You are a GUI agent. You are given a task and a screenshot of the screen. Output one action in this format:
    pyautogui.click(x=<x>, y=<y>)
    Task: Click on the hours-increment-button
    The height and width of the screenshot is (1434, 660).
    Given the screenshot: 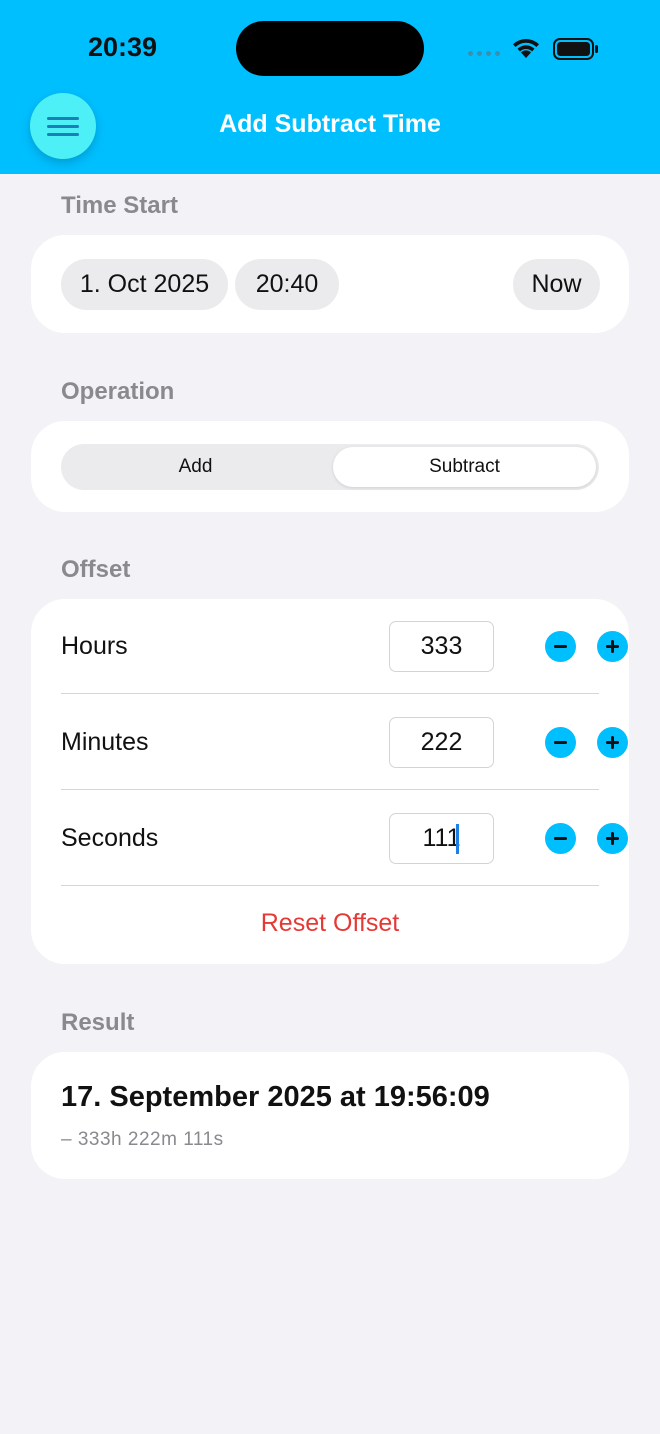 What is the action you would take?
    pyautogui.click(x=612, y=646)
    